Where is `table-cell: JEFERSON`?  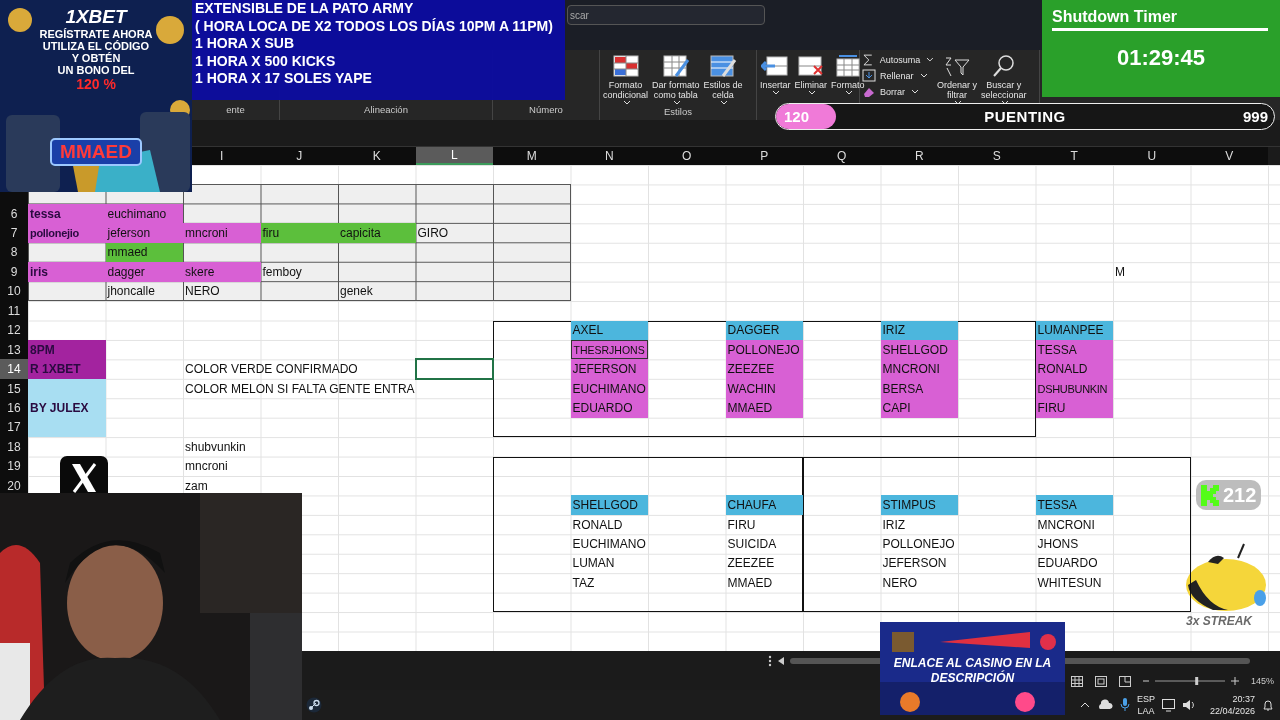 table-cell: JEFERSON is located at coordinates (609, 369).